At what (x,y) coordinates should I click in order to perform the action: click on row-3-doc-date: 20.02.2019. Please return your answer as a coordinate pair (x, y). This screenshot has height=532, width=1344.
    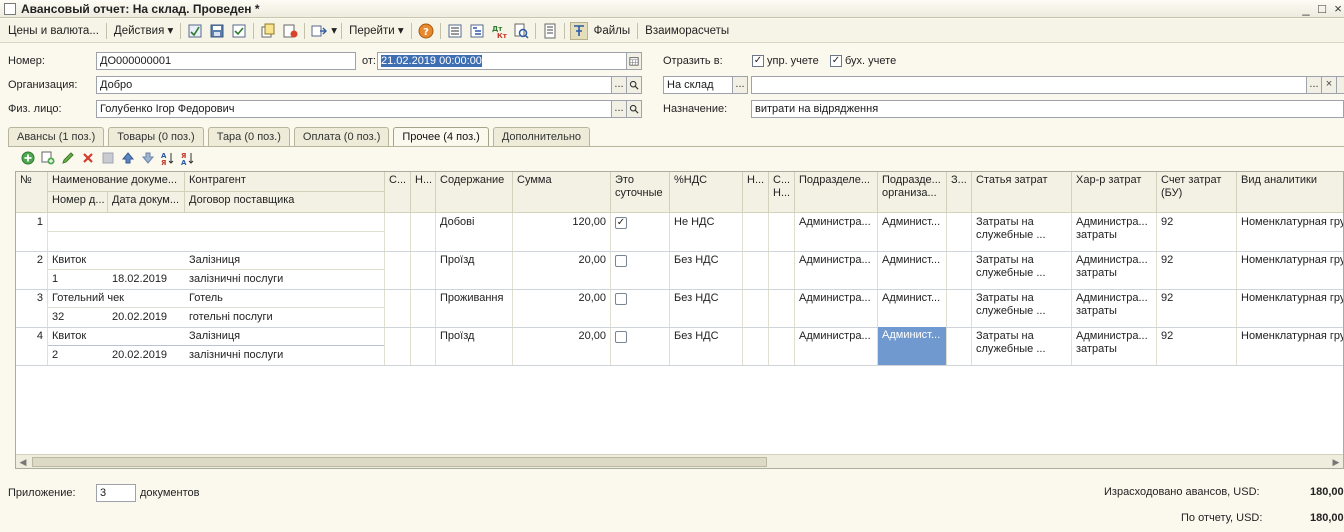
    Looking at the image, I should click on (146, 317).